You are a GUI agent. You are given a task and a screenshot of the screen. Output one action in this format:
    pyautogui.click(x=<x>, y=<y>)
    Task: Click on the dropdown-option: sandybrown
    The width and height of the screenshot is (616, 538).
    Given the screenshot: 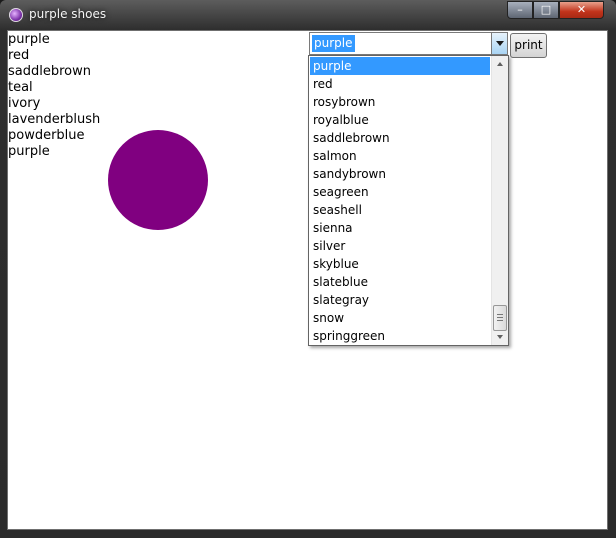 What is the action you would take?
    pyautogui.click(x=400, y=174)
    